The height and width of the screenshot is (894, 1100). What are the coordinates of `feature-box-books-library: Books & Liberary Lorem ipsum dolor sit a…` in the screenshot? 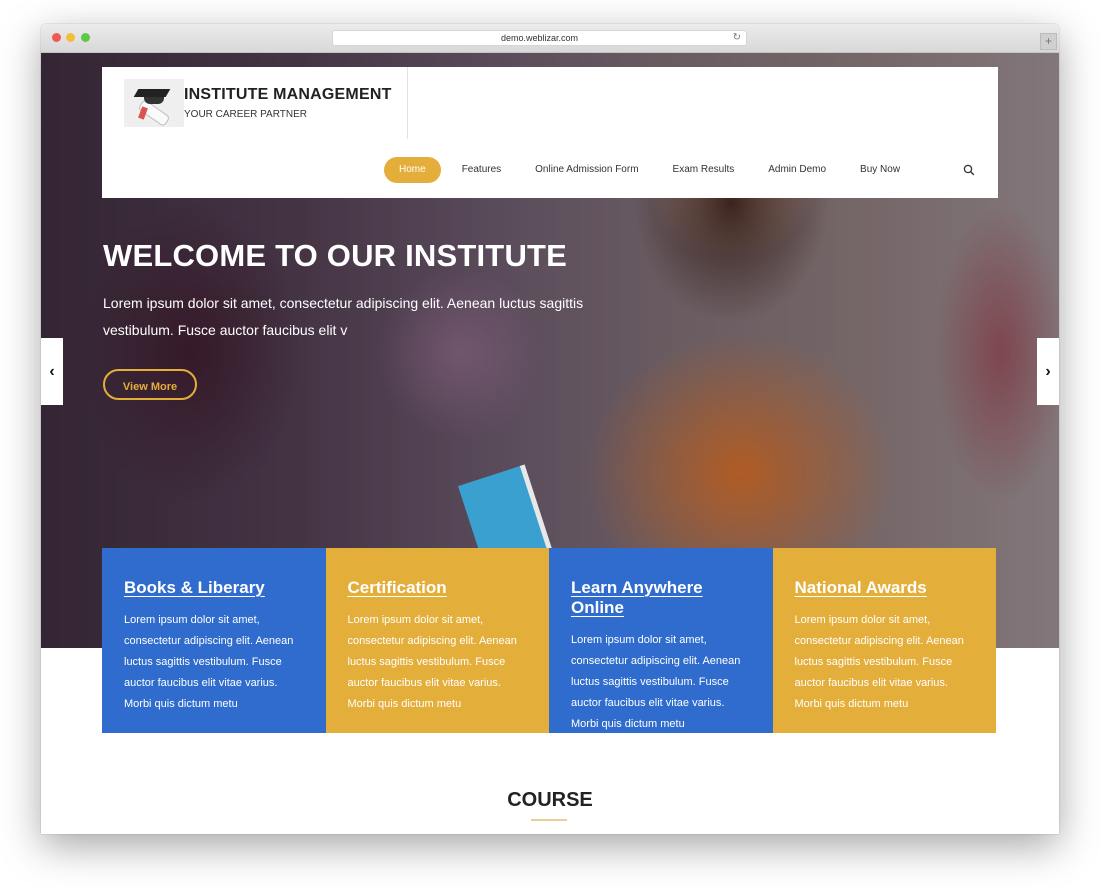 It's located at (214, 640).